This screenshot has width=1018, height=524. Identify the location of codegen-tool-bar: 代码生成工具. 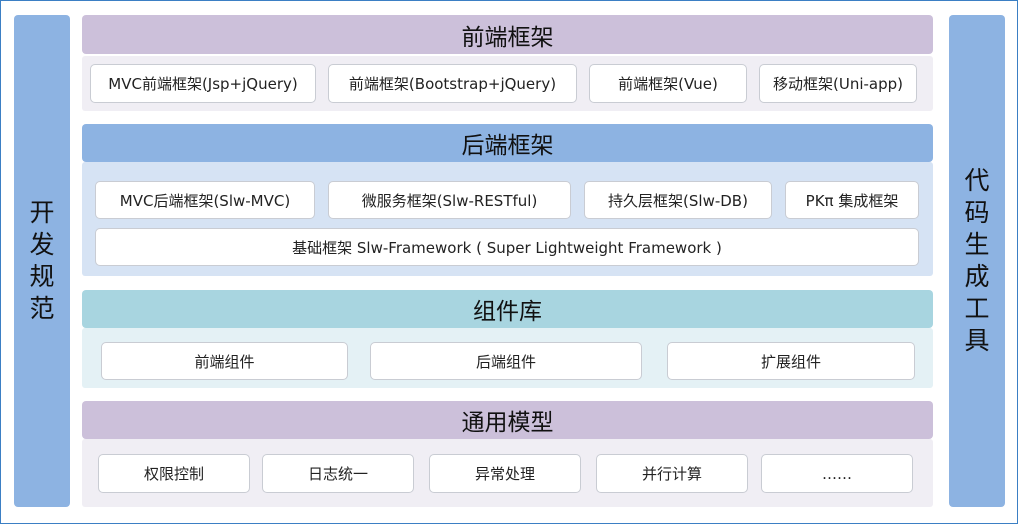
(977, 261).